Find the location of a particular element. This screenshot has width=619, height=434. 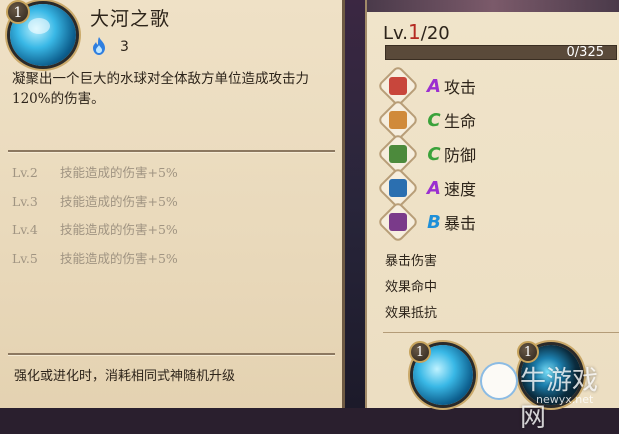

panel-header-band is located at coordinates (493, 6).